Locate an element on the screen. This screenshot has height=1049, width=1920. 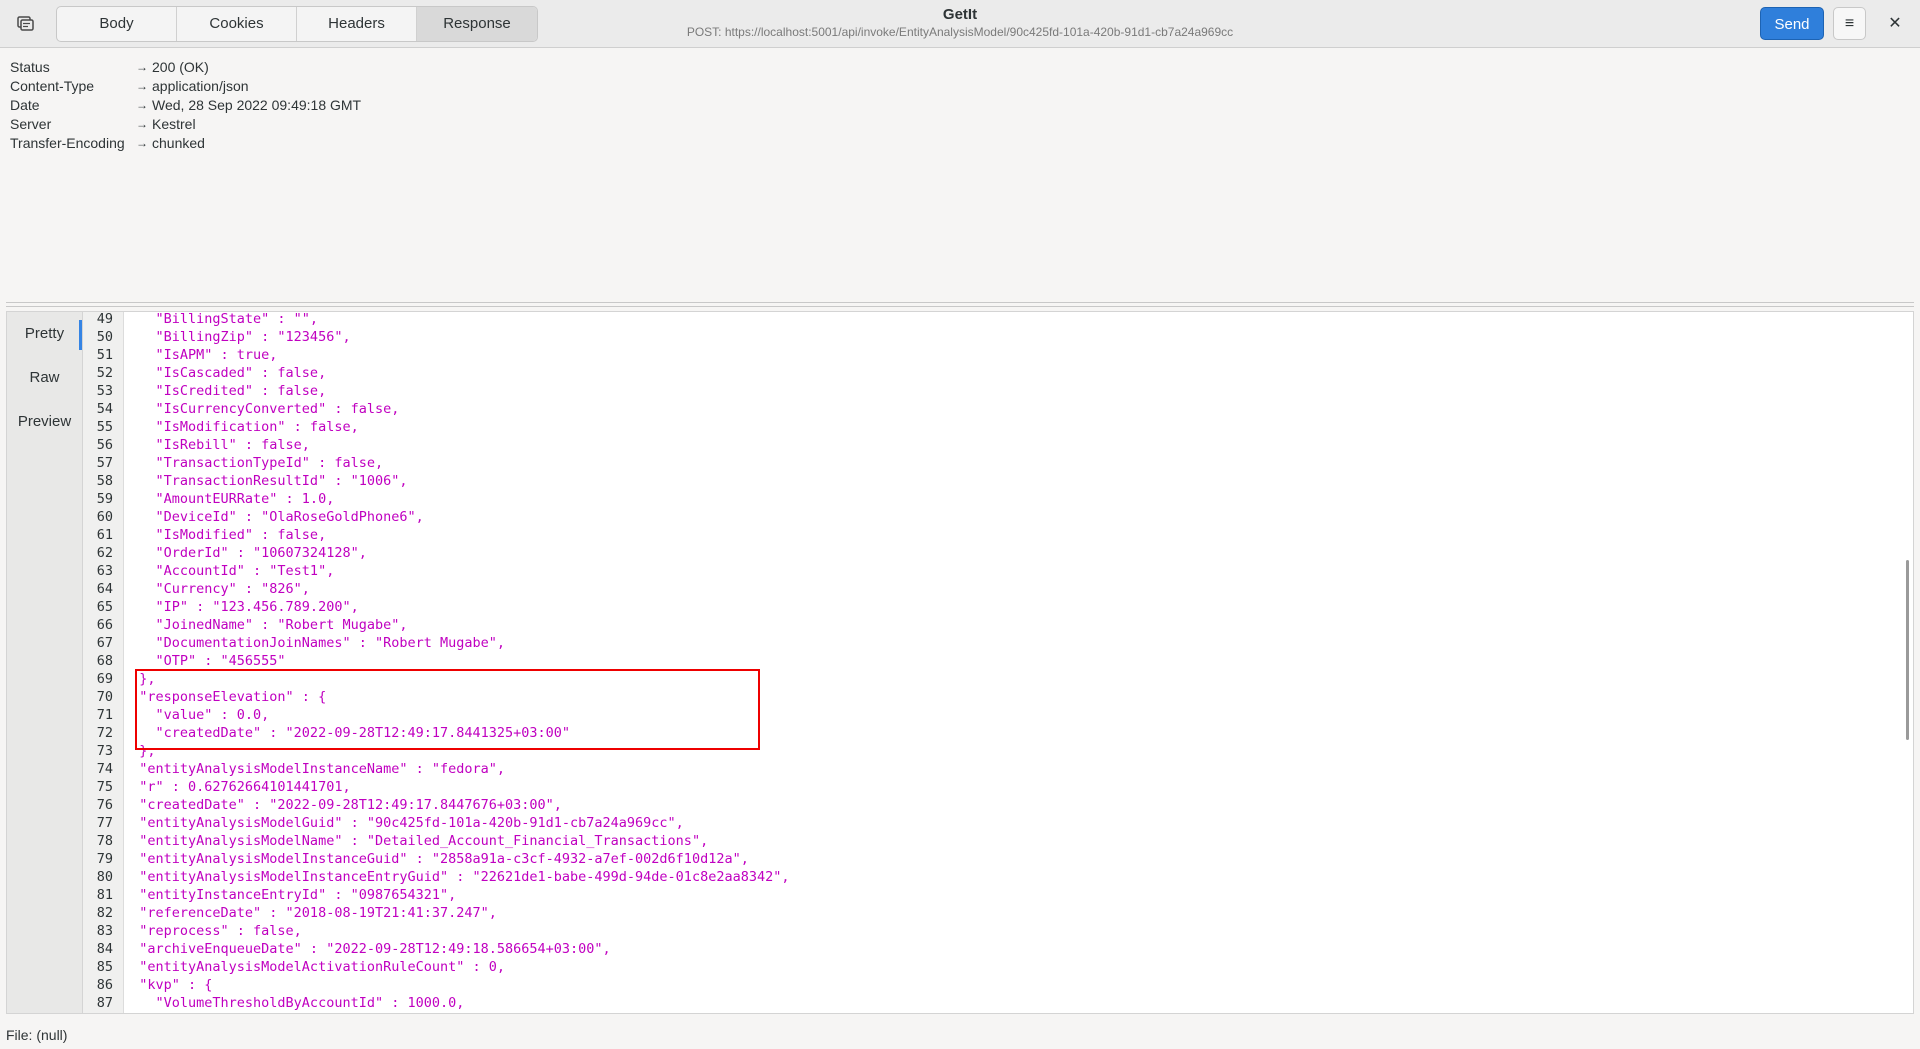
line-content: "VolumeThresholdByAccountId" : 1000.0, is located at coordinates (294, 1003).